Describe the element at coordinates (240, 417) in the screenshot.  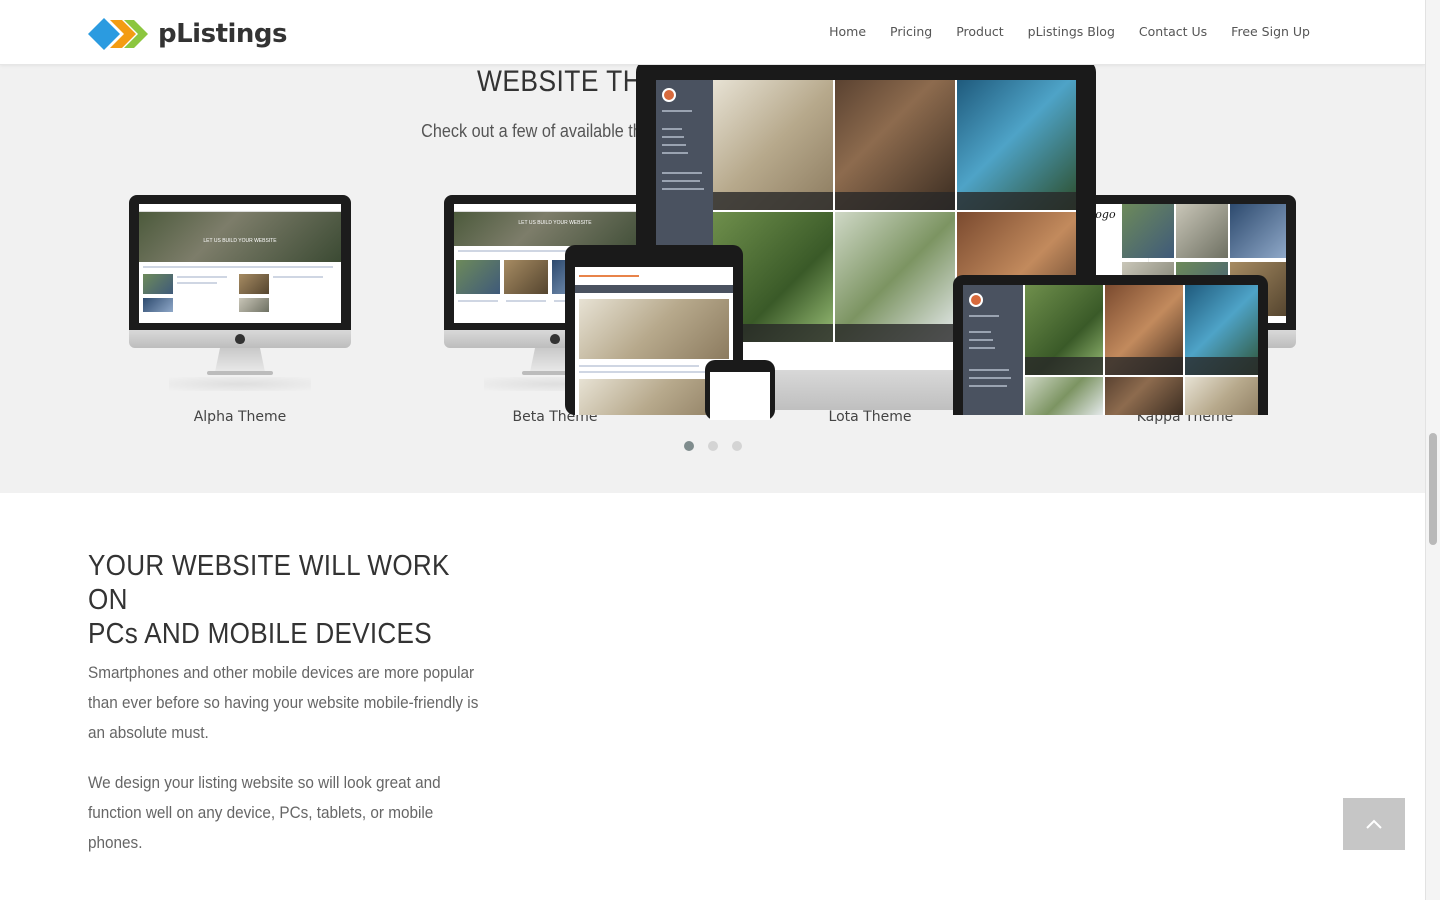
I see `theme-label: Alpha Theme` at that location.